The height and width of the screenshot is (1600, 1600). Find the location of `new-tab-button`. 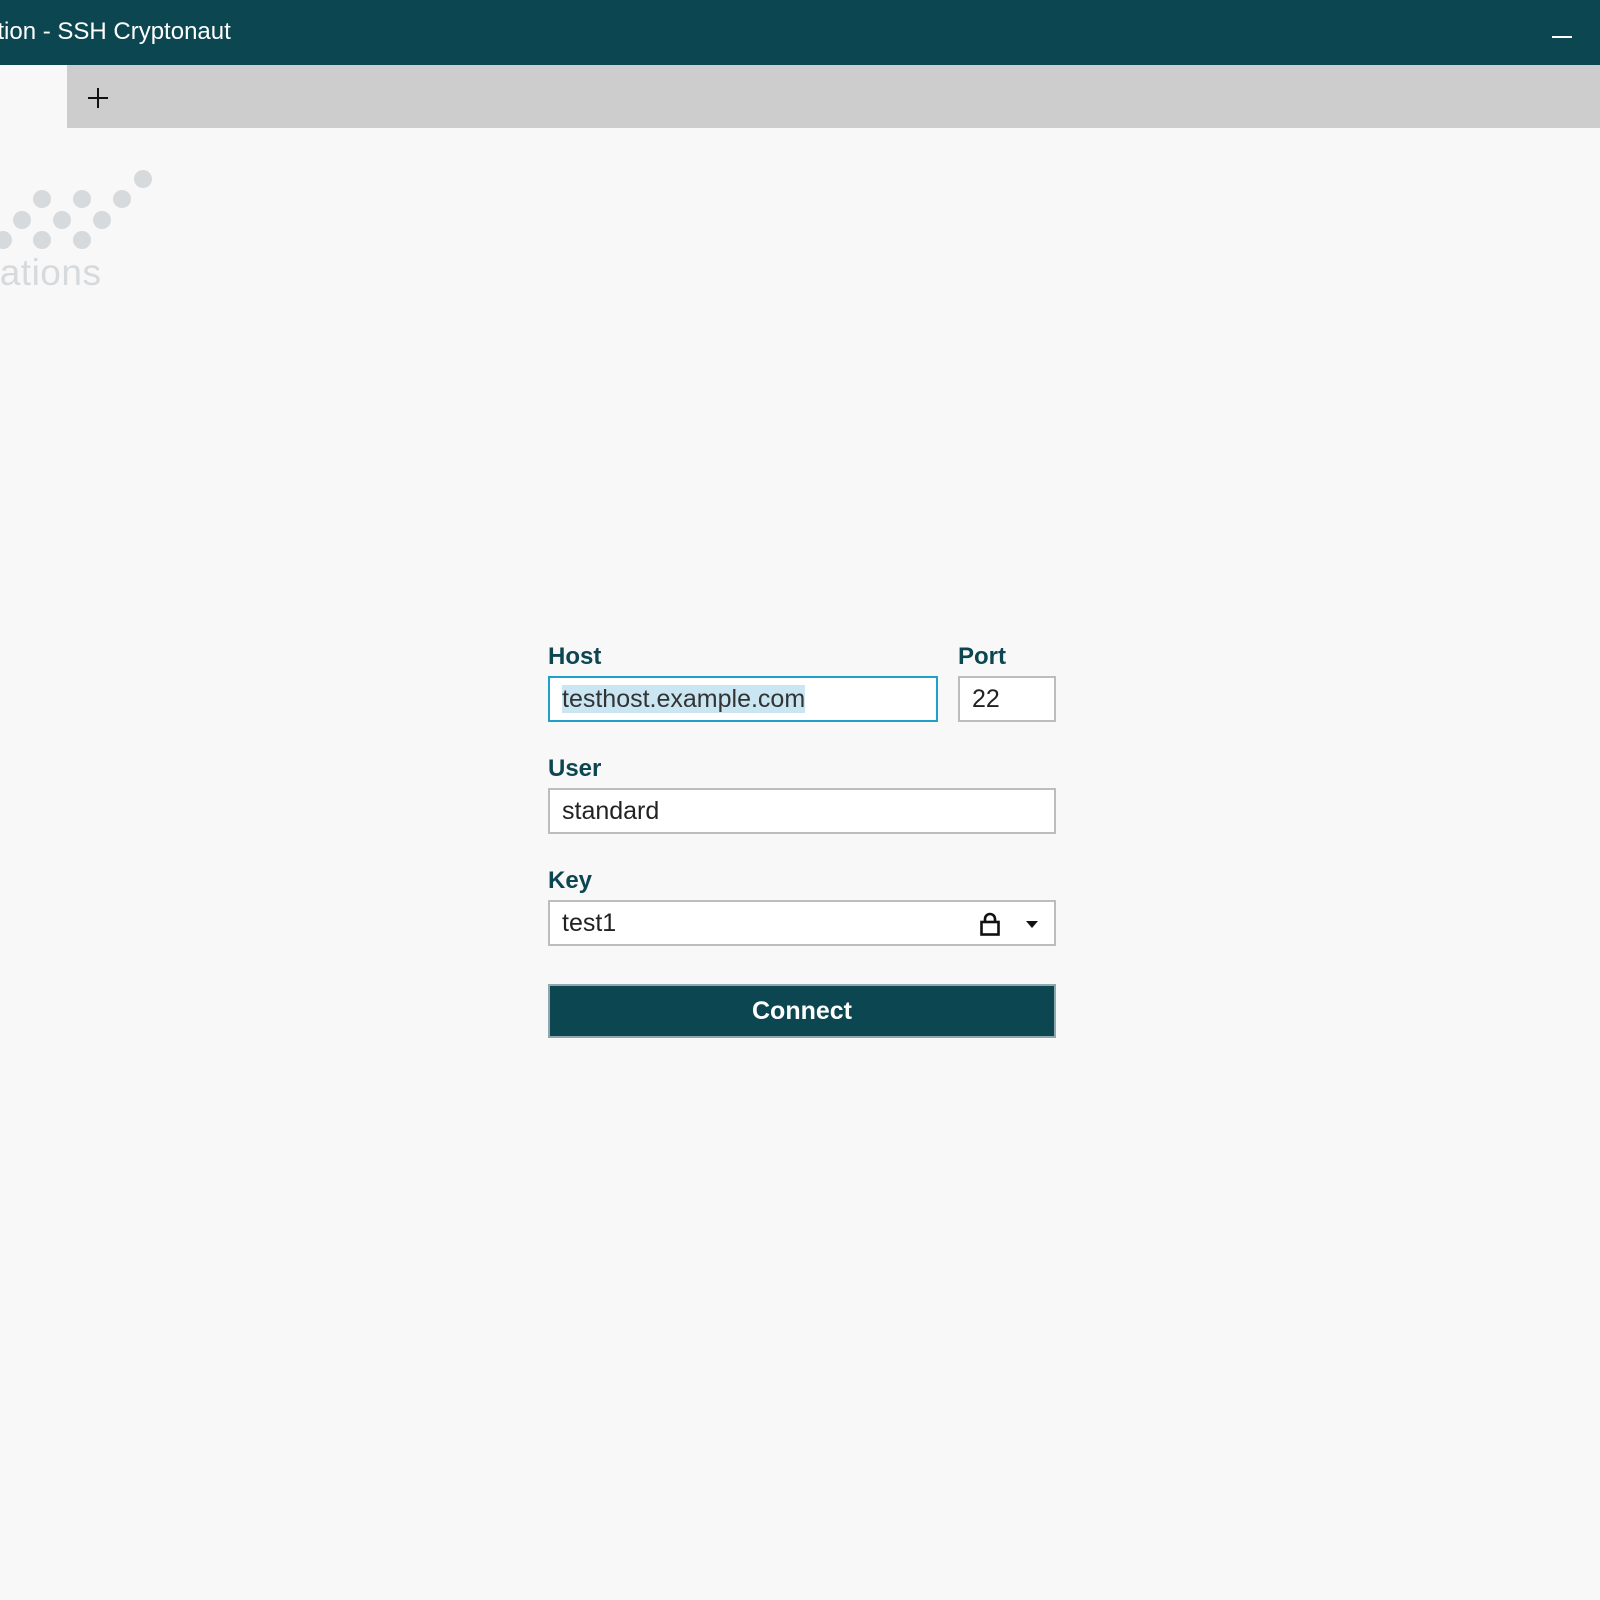

new-tab-button is located at coordinates (98, 96).